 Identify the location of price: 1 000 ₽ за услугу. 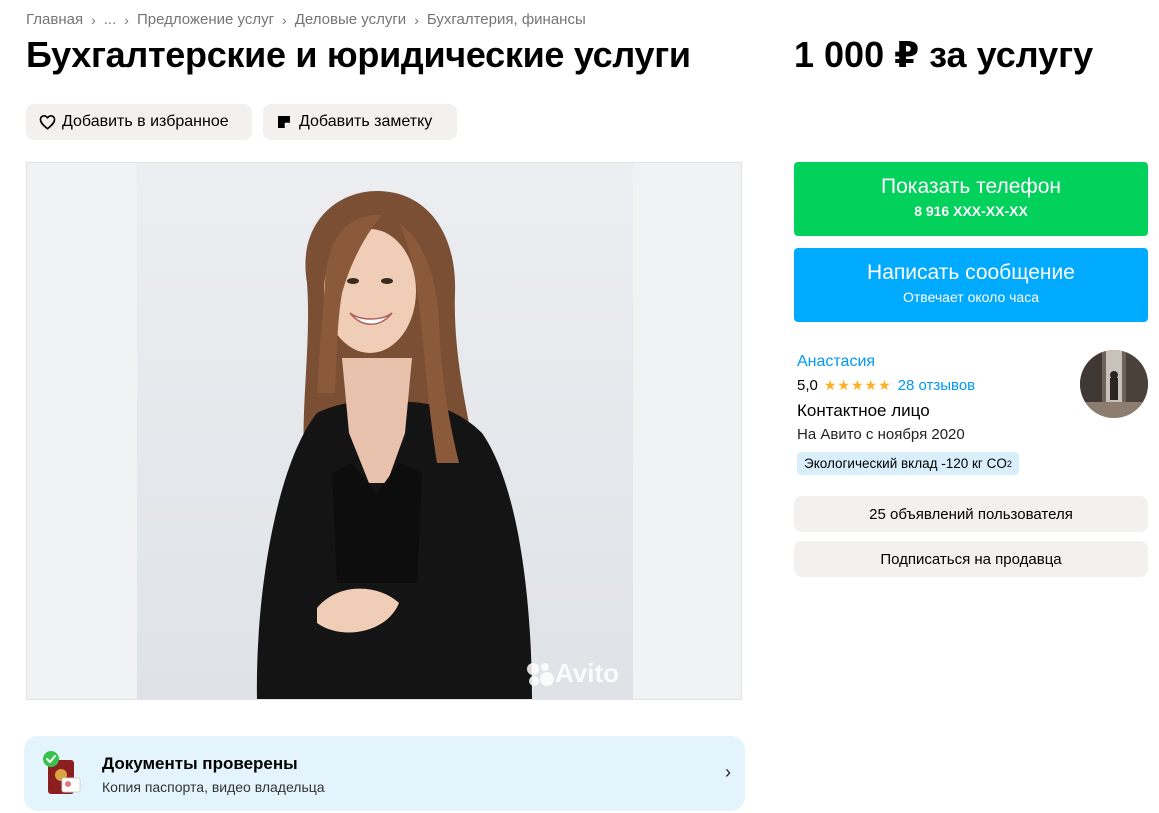
(944, 54).